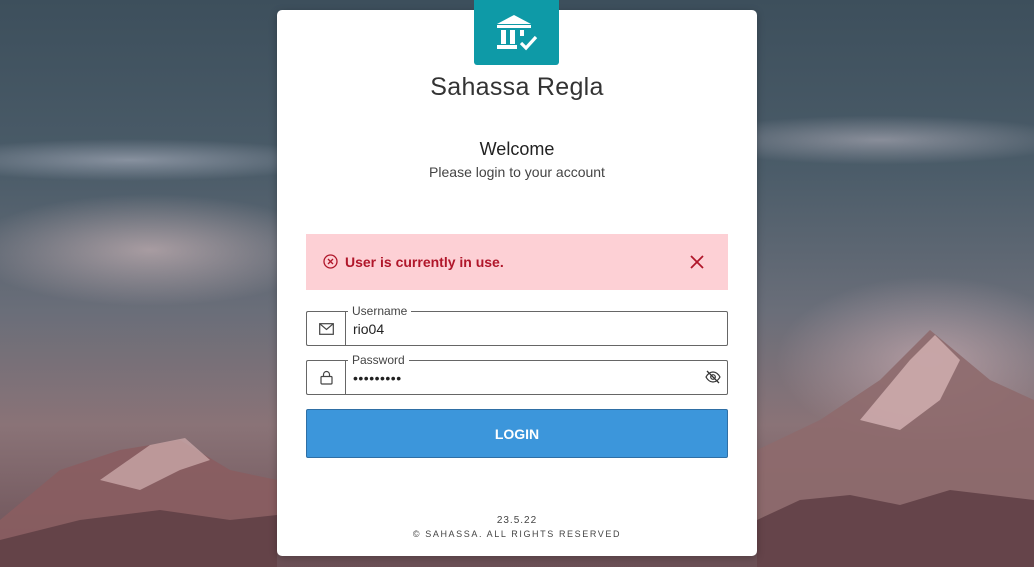  What do you see at coordinates (424, 262) in the screenshot?
I see `error-message: User is currently in use.` at bounding box center [424, 262].